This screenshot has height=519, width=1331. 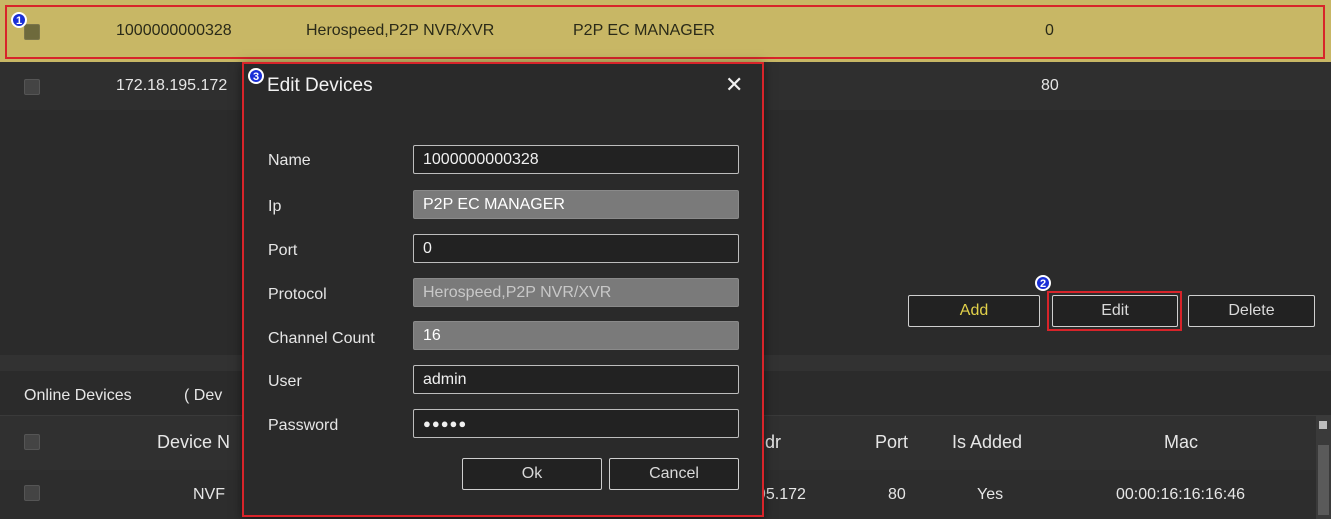 I want to click on row-device-name: NVF, so click(x=209, y=494).